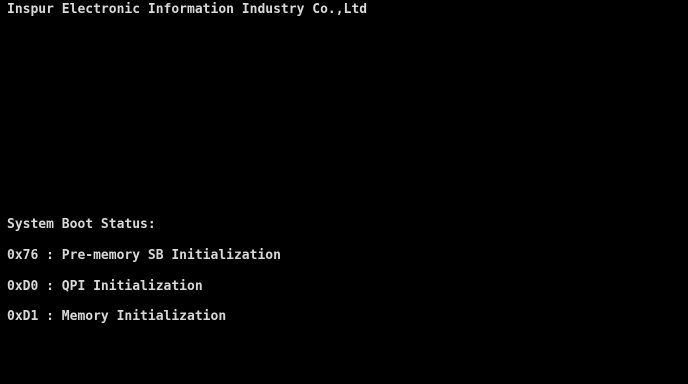 The width and height of the screenshot is (688, 384). Describe the element at coordinates (144, 255) in the screenshot. I see `boot-status-line-pre-memory: 0x76 : Pre-memory SB Initialization` at that location.